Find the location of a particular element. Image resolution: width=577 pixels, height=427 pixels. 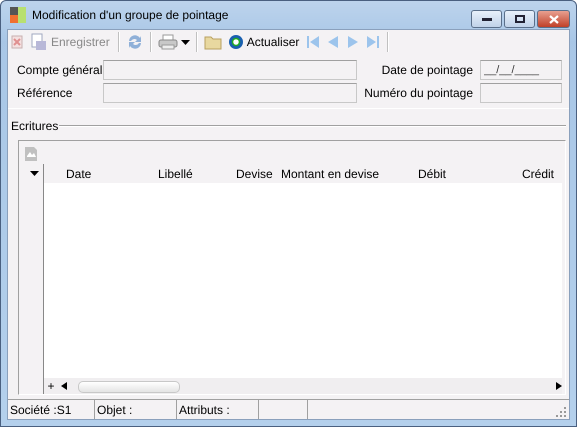

maximize-button is located at coordinates (519, 19).